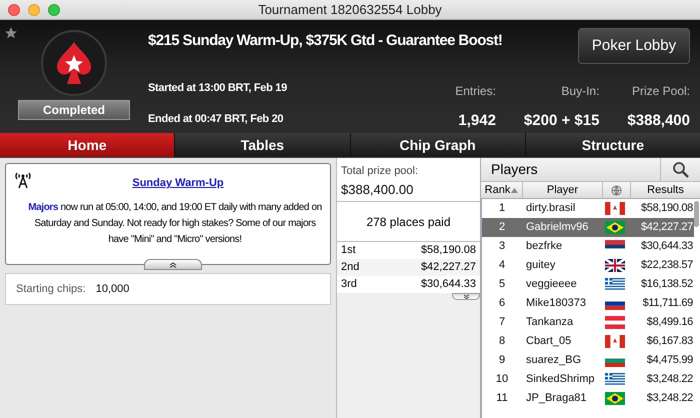 This screenshot has height=418, width=700. Describe the element at coordinates (43, 207) in the screenshot. I see `majors-link: Majors` at that location.